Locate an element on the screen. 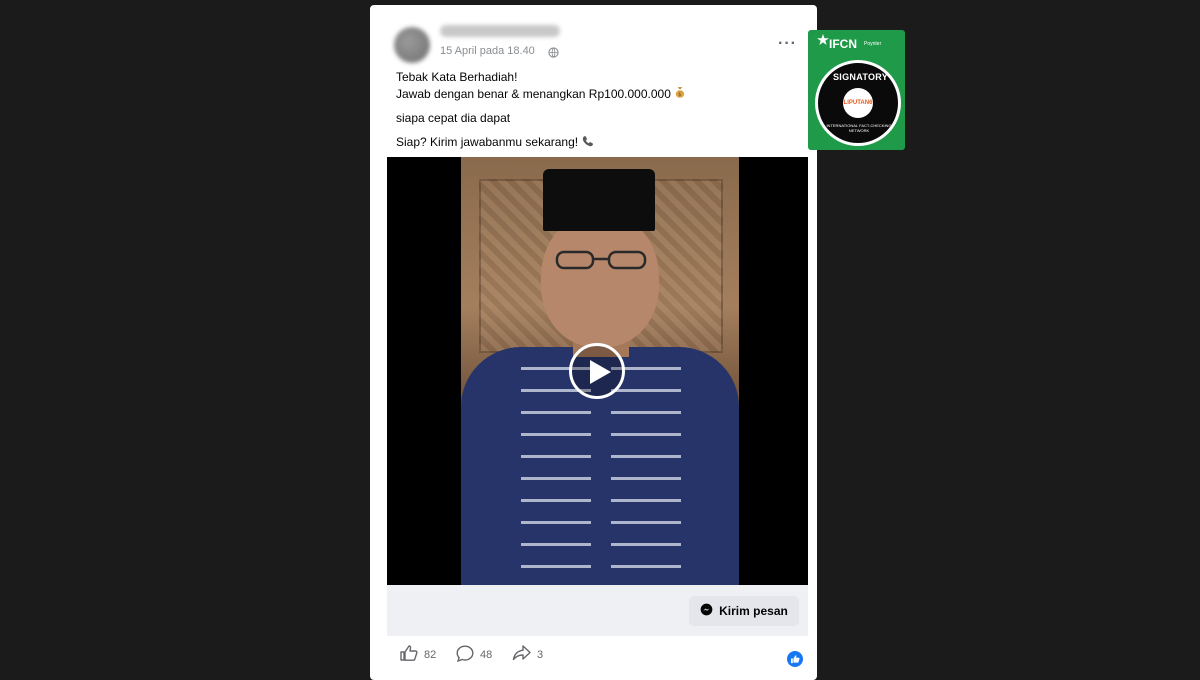 The image size is (1200, 680). post-header: 15 April pada 18.40 ··· is located at coordinates (593, 35).